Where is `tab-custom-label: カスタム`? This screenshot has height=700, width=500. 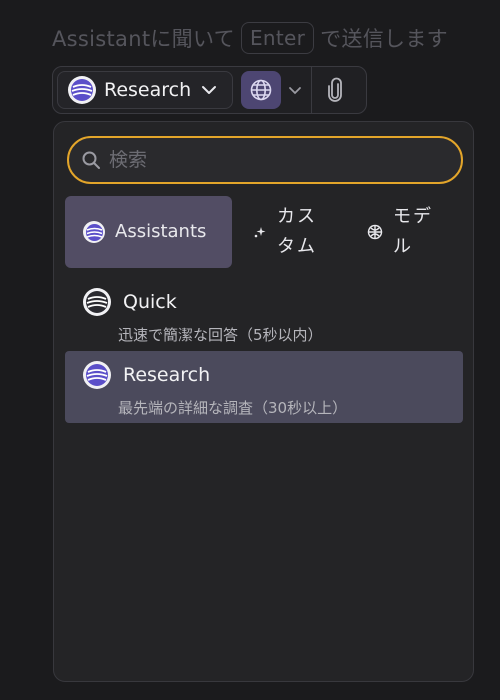
tab-custom-label: カスタム is located at coordinates (297, 231).